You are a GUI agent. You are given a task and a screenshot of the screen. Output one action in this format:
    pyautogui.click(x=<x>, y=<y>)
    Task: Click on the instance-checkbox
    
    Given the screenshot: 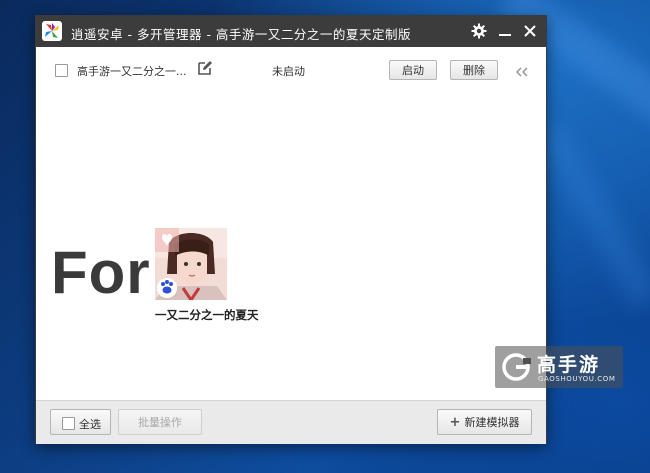 What is the action you would take?
    pyautogui.click(x=61, y=70)
    